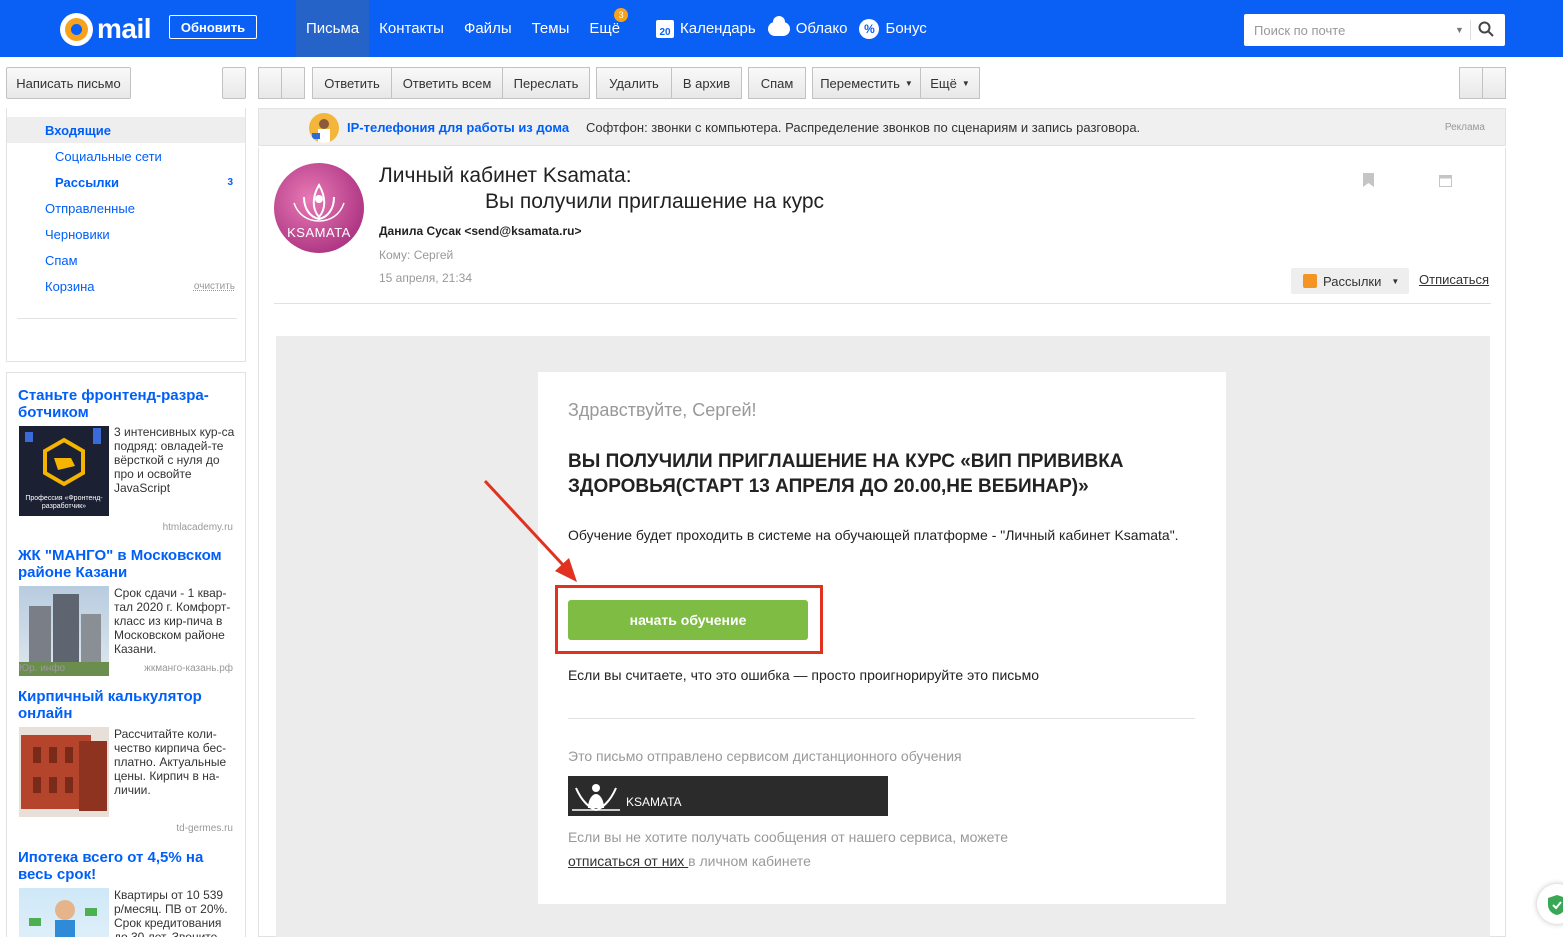 The image size is (1563, 937). Describe the element at coordinates (1459, 30) in the screenshot. I see `search-dropdown-icon: ▼` at that location.